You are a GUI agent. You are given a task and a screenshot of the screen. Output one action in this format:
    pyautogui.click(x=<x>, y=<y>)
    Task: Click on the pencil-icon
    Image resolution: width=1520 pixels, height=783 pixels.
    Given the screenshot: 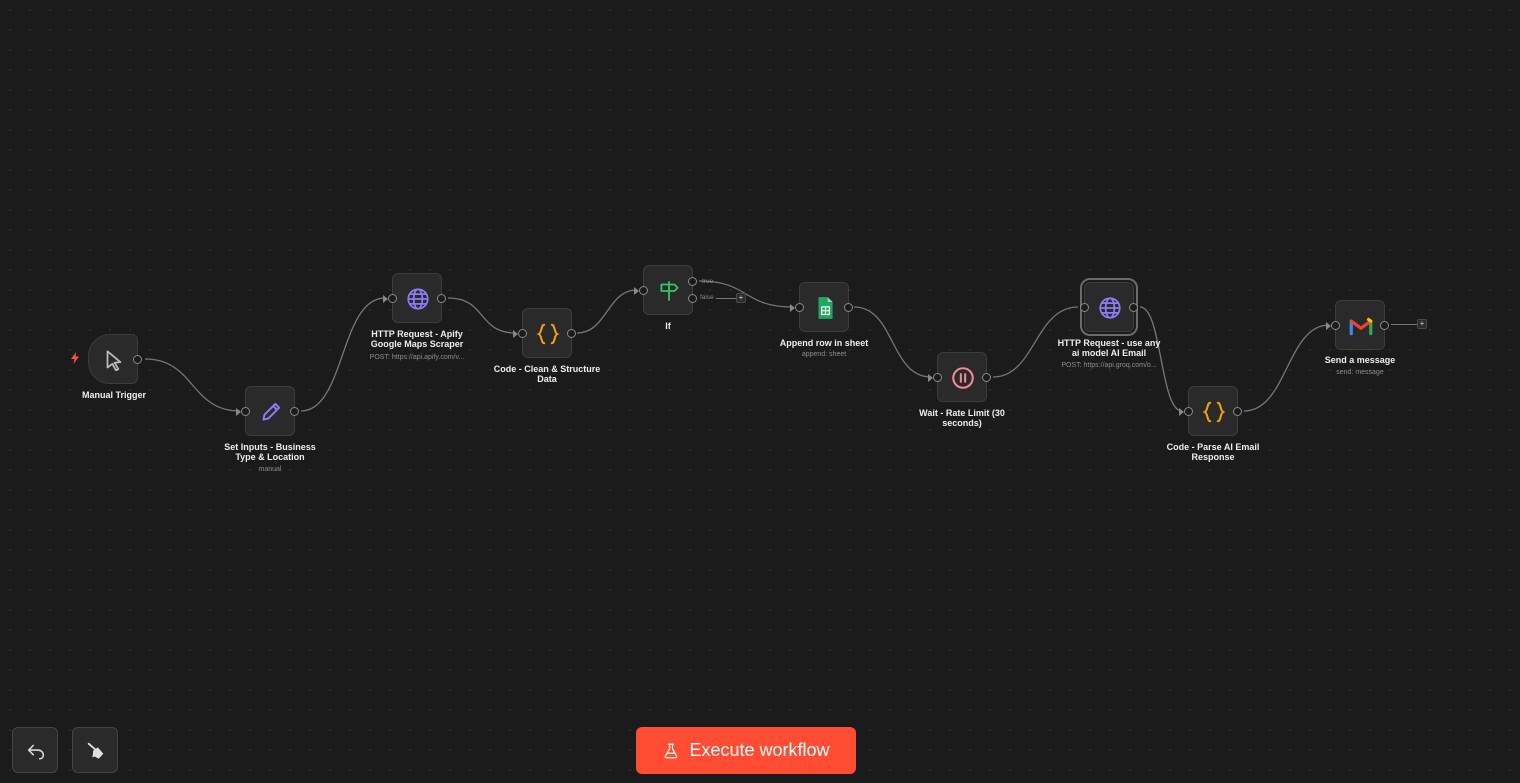 What is the action you would take?
    pyautogui.click(x=271, y=411)
    